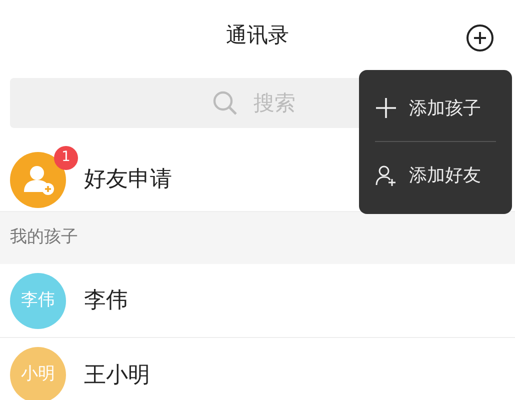  What do you see at coordinates (257, 36) in the screenshot?
I see `page-title: 通讯录` at bounding box center [257, 36].